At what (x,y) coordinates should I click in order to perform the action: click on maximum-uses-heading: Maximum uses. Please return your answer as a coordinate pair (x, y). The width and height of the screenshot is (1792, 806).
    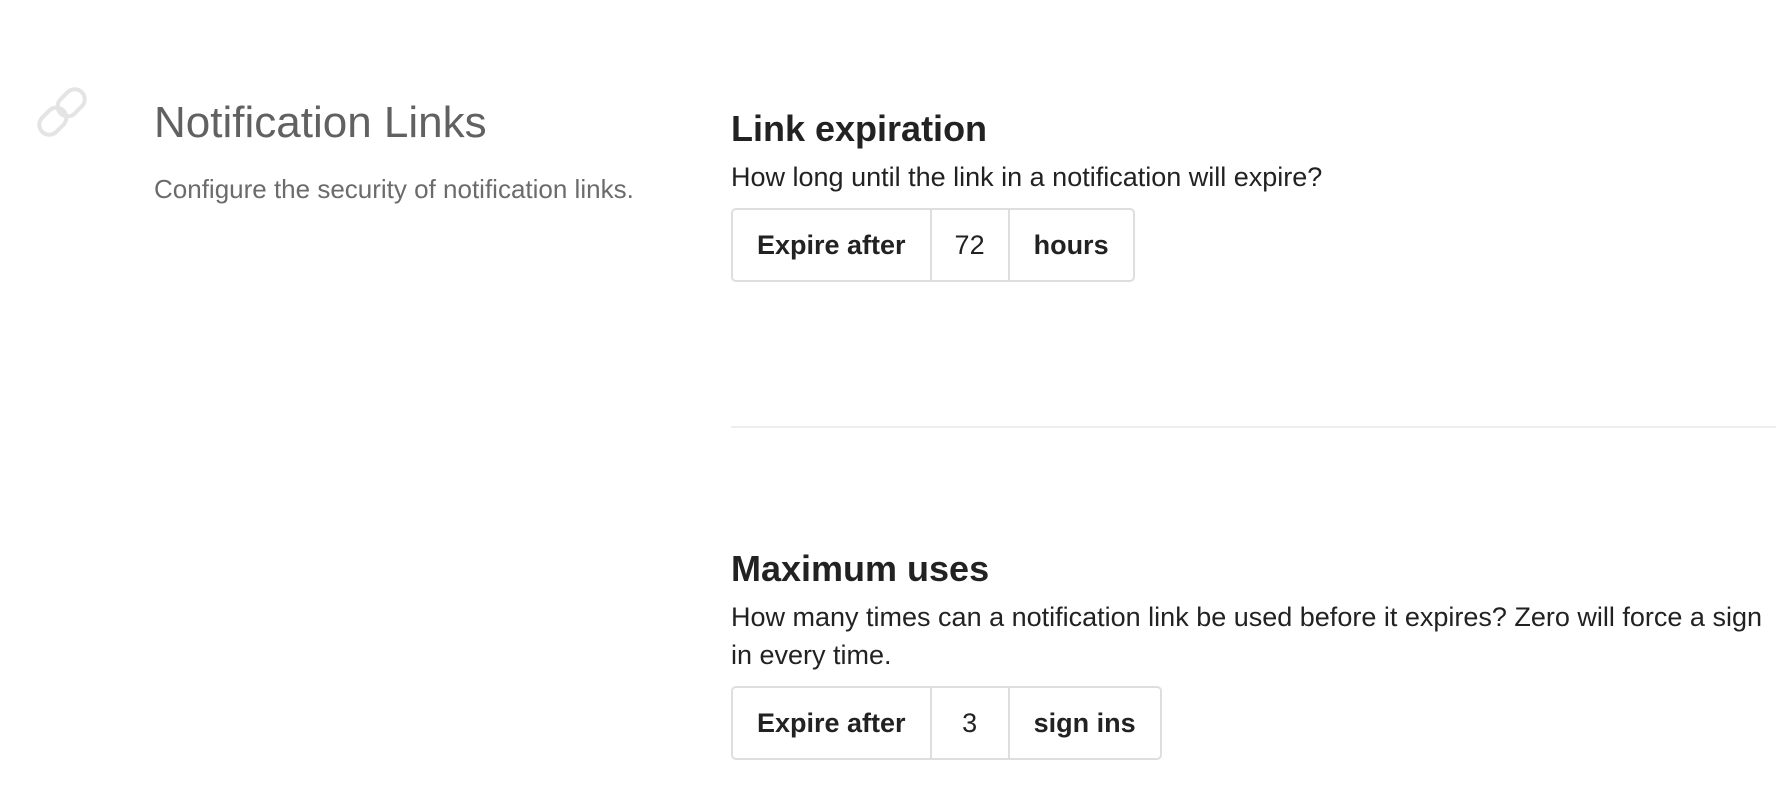
    Looking at the image, I should click on (860, 568).